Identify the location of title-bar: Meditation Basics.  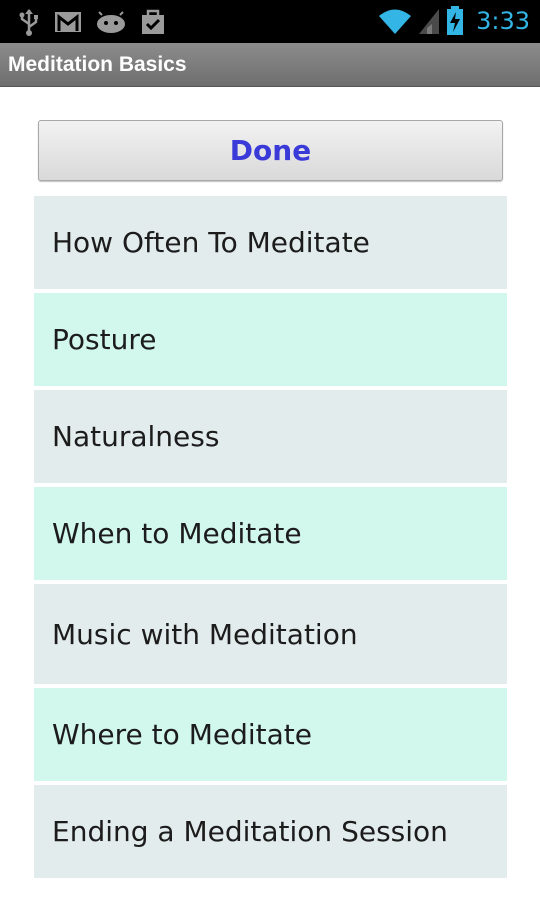
(270, 65).